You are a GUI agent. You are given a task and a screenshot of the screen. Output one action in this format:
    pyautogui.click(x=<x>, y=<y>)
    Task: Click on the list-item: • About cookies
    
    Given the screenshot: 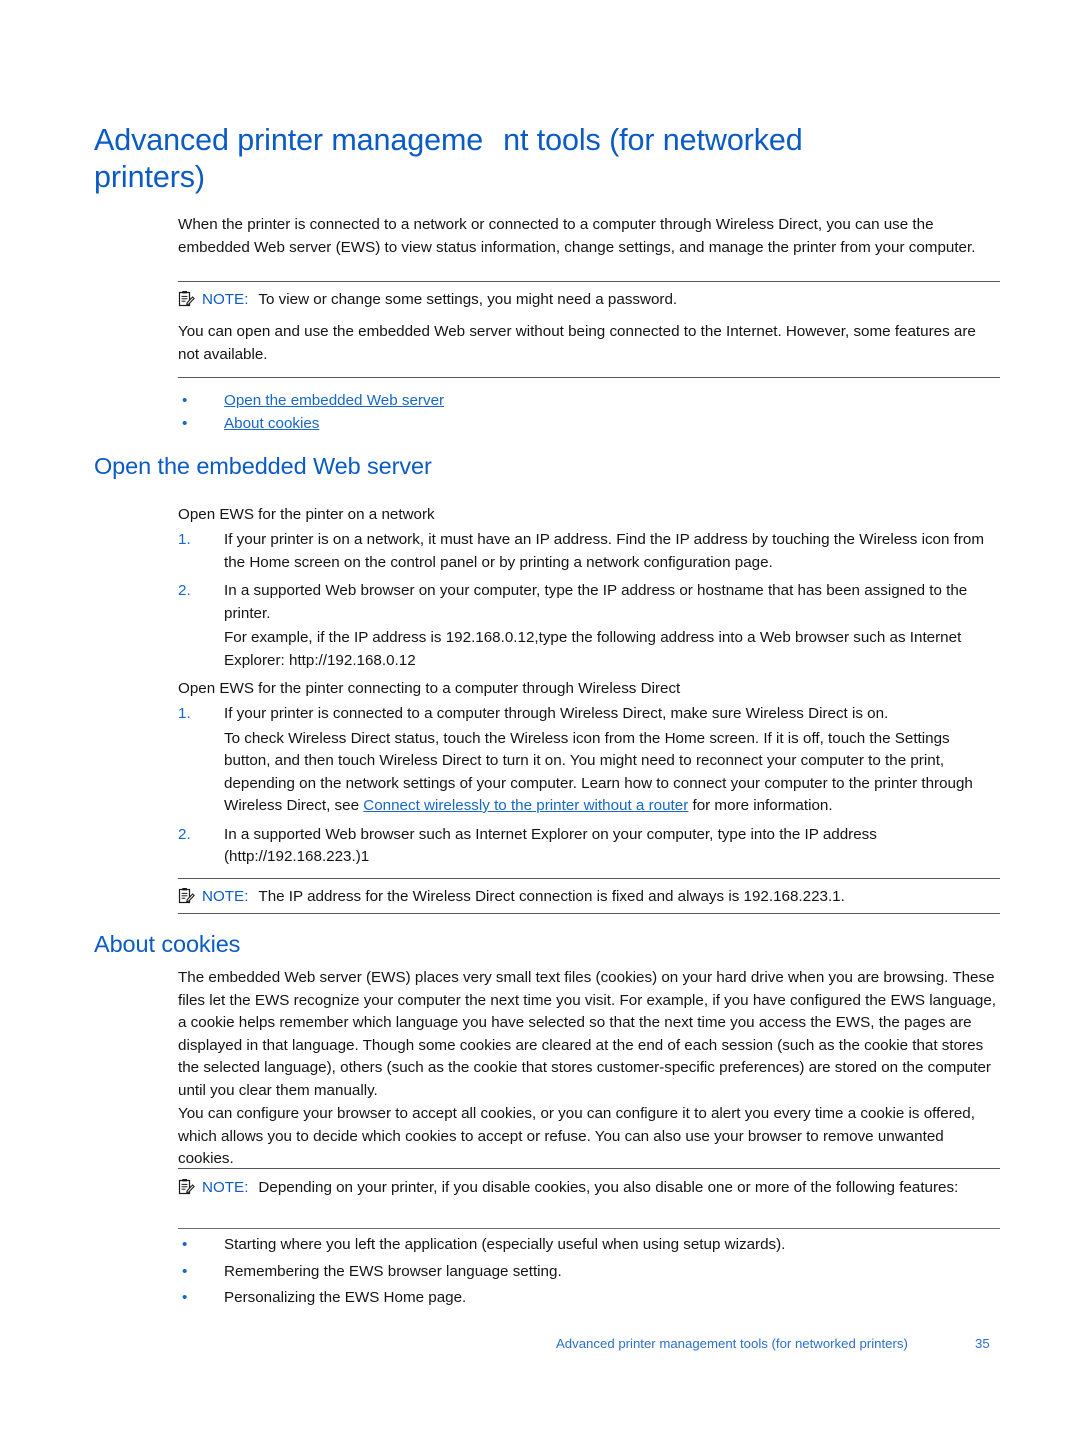 What is the action you would take?
    pyautogui.click(x=589, y=424)
    